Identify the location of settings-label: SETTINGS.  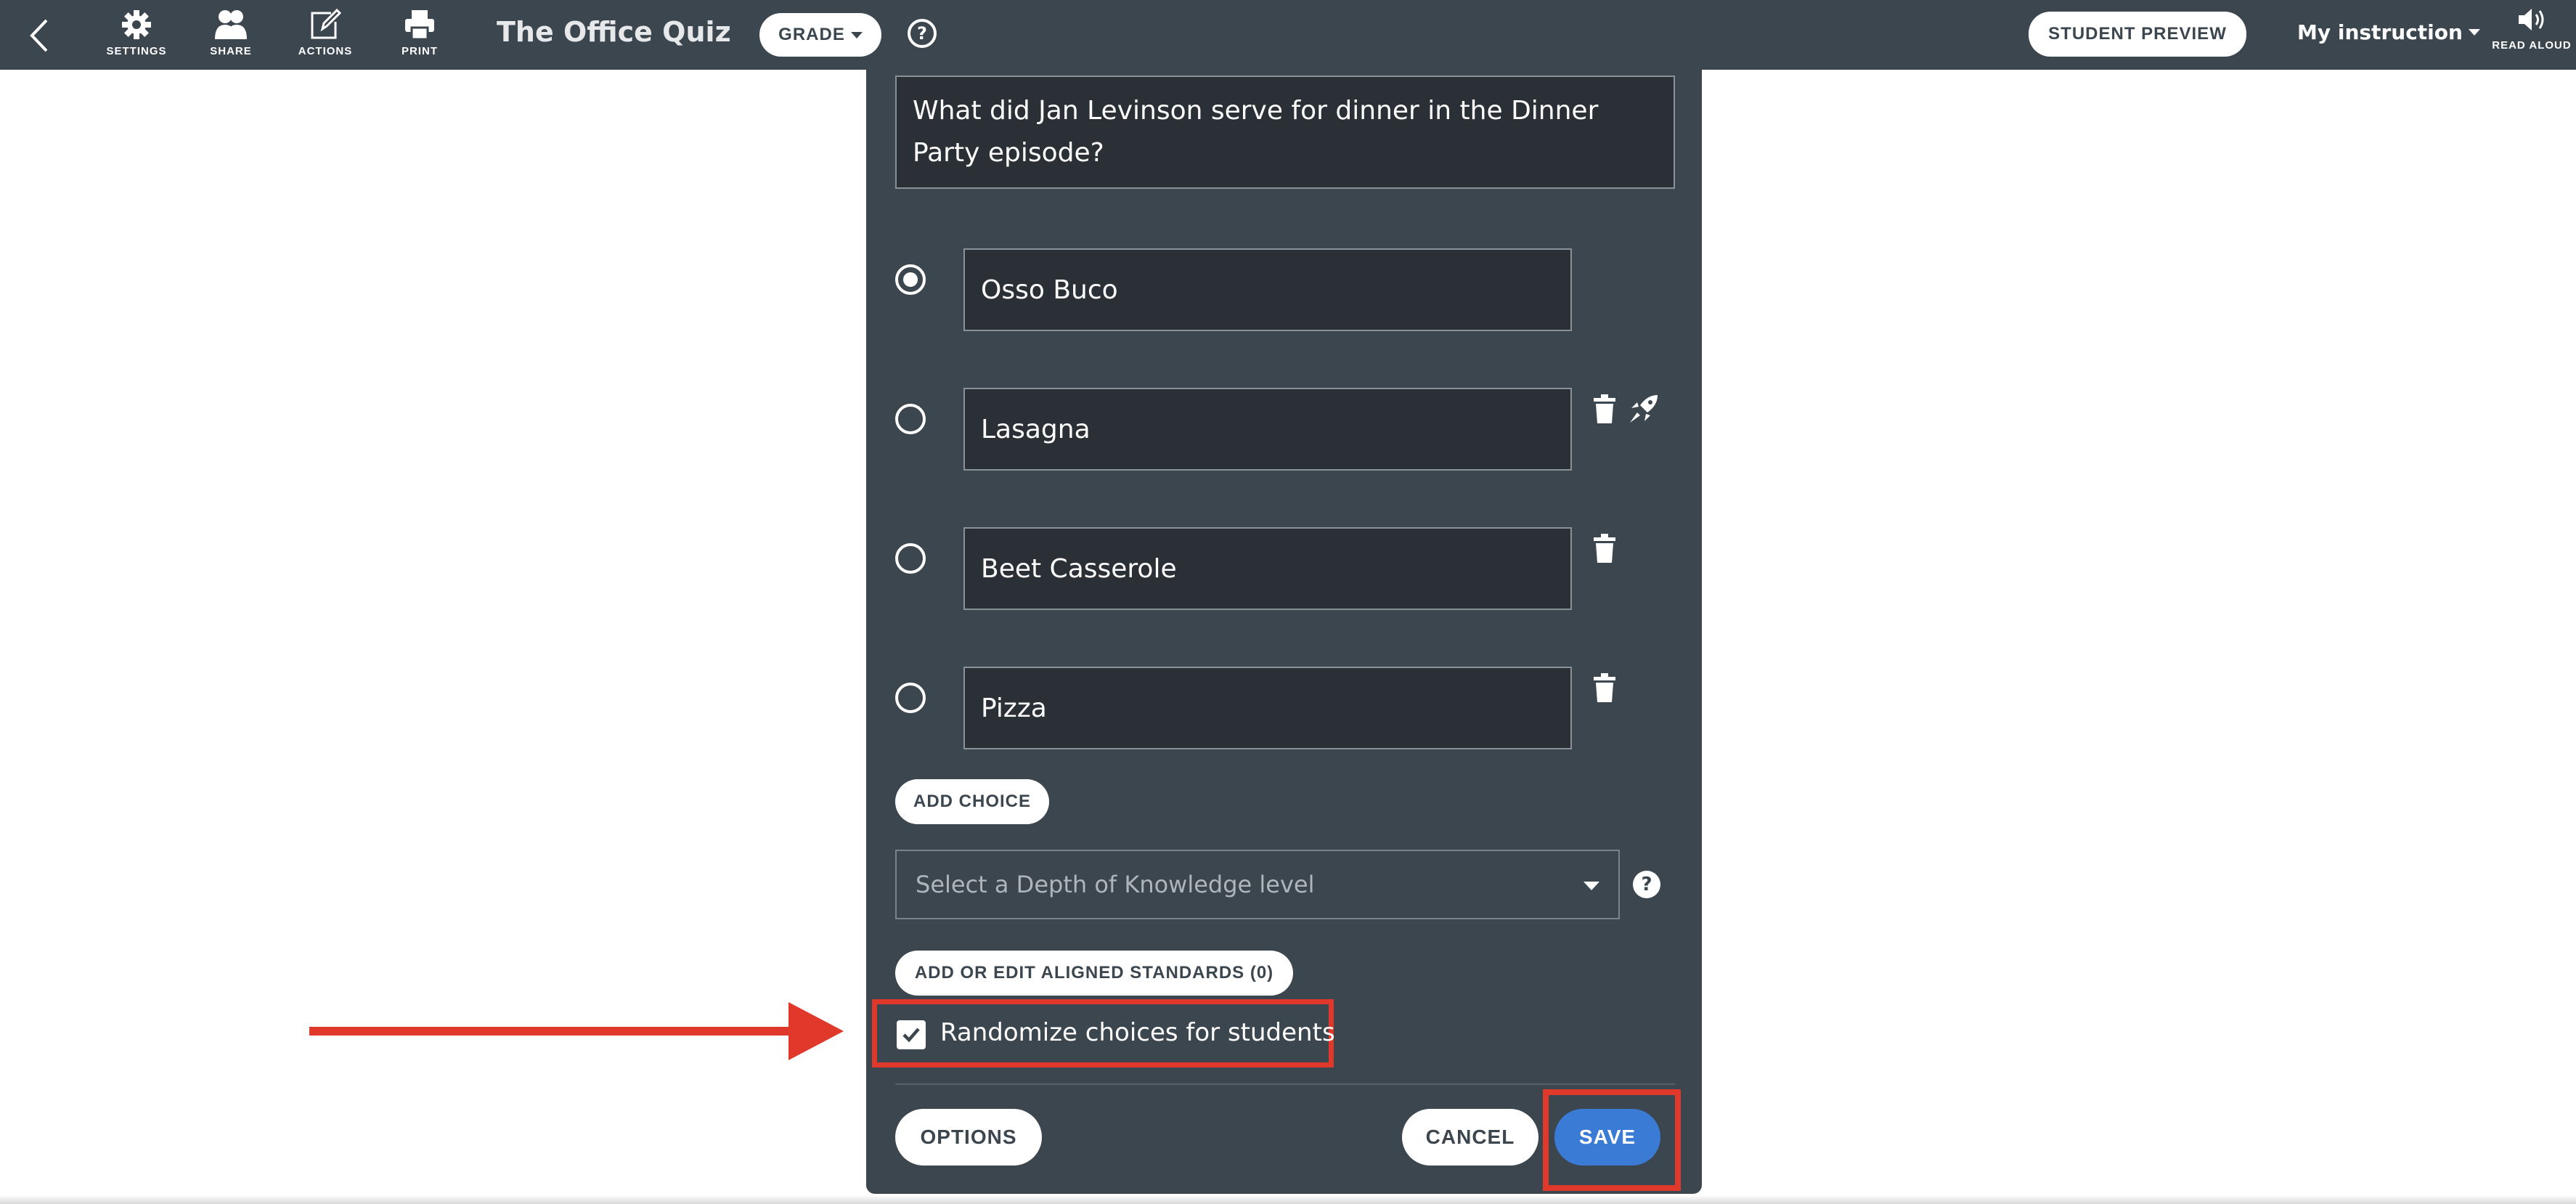
(136, 51).